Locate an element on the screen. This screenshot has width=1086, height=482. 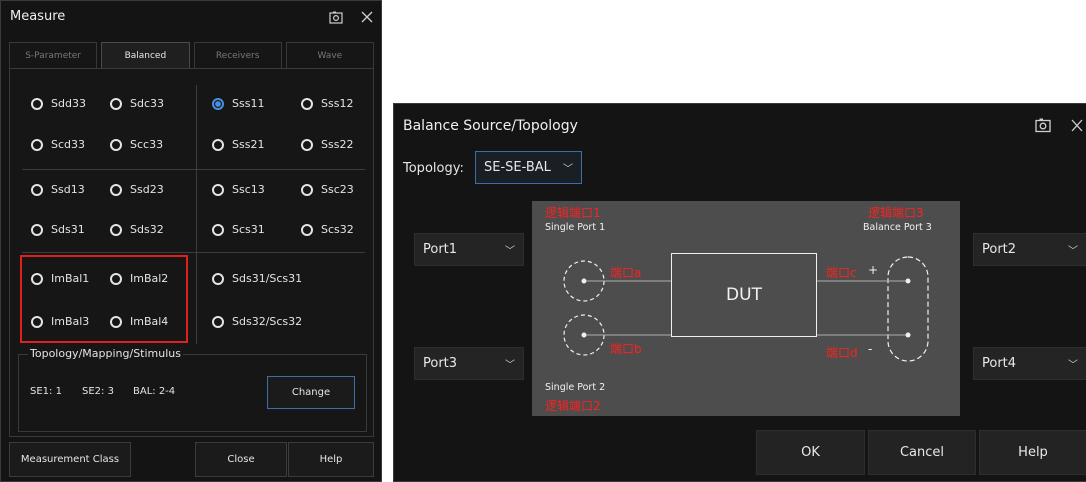
radio-ssc23: Ssc23 is located at coordinates (327, 189).